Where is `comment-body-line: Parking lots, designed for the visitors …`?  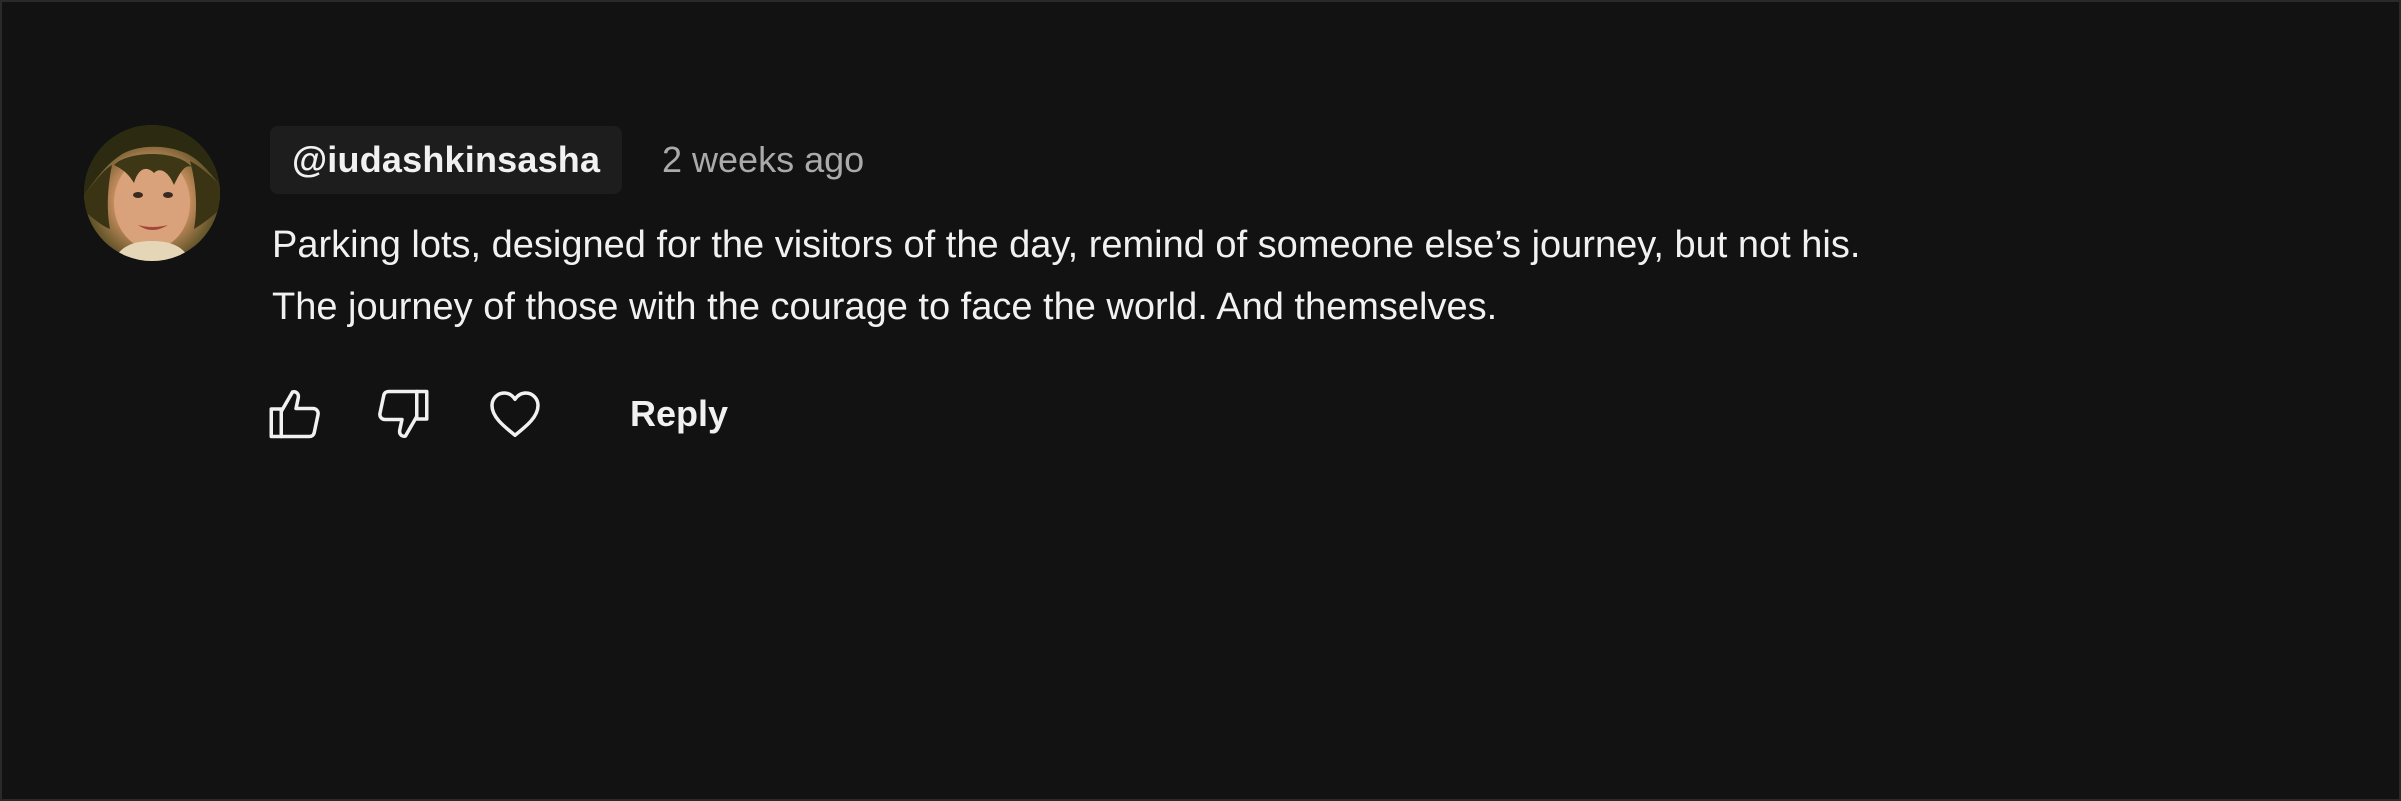
comment-body-line: Parking lots, designed for the visitors … is located at coordinates (1066, 245).